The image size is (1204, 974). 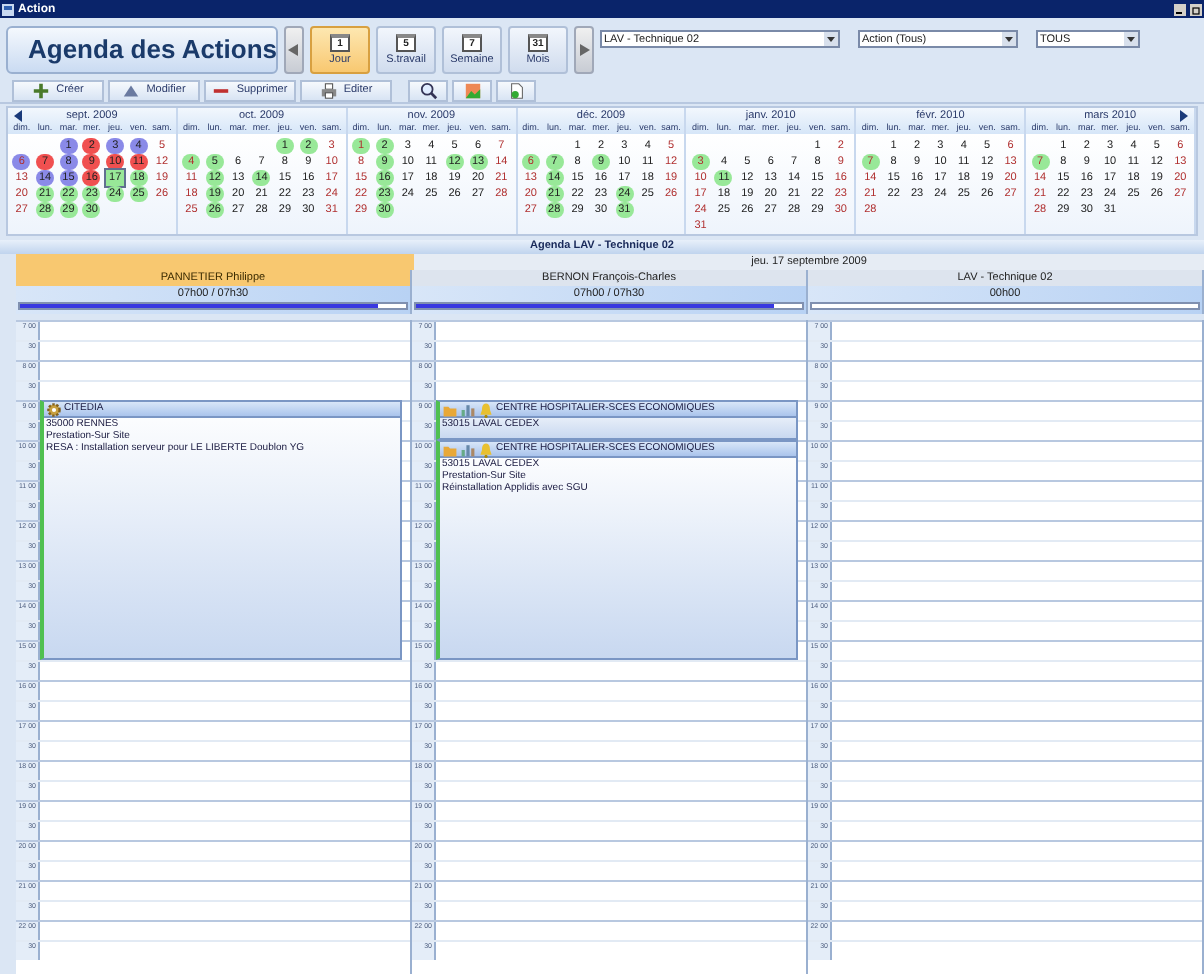 What do you see at coordinates (1184, 116) in the screenshot?
I see `next-arrow-icon` at bounding box center [1184, 116].